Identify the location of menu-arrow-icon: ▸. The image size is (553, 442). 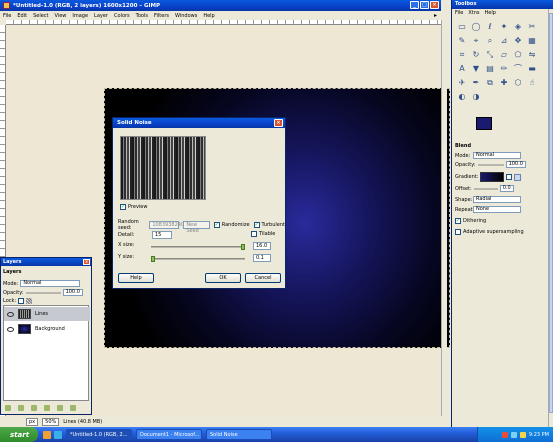
(435, 15).